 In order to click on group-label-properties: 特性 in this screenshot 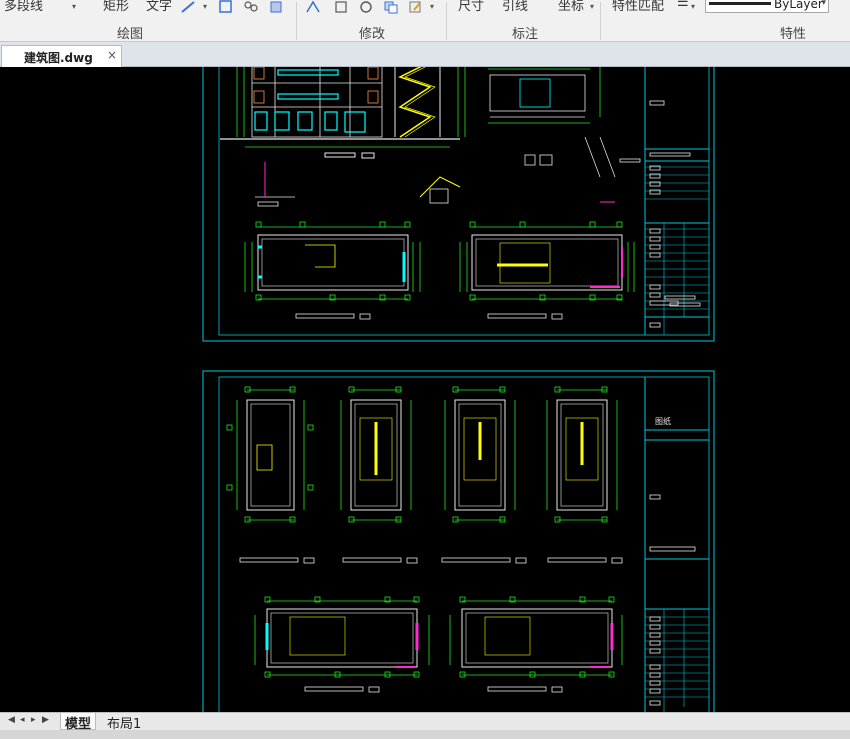, I will do `click(792, 34)`.